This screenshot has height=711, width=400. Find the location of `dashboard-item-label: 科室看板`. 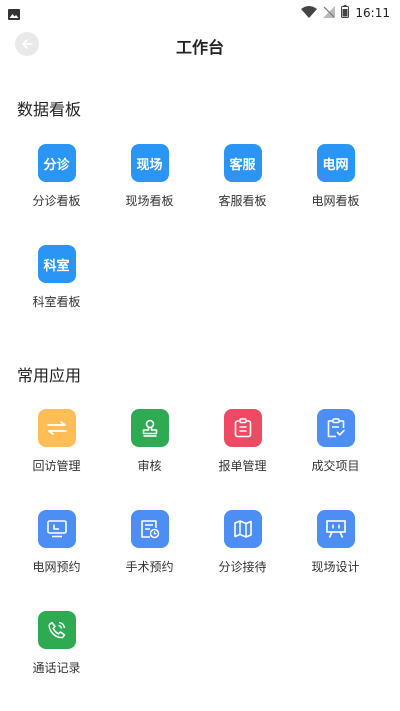

dashboard-item-label: 科室看板 is located at coordinates (56, 302).